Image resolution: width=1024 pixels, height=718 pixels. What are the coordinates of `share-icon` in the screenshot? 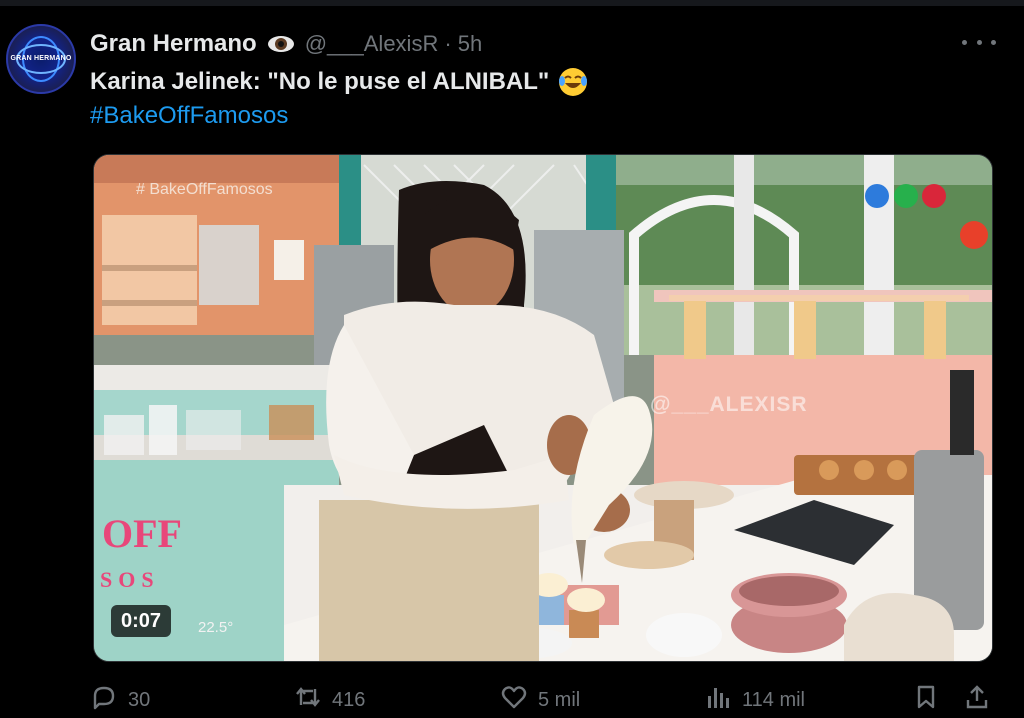 It's located at (977, 700).